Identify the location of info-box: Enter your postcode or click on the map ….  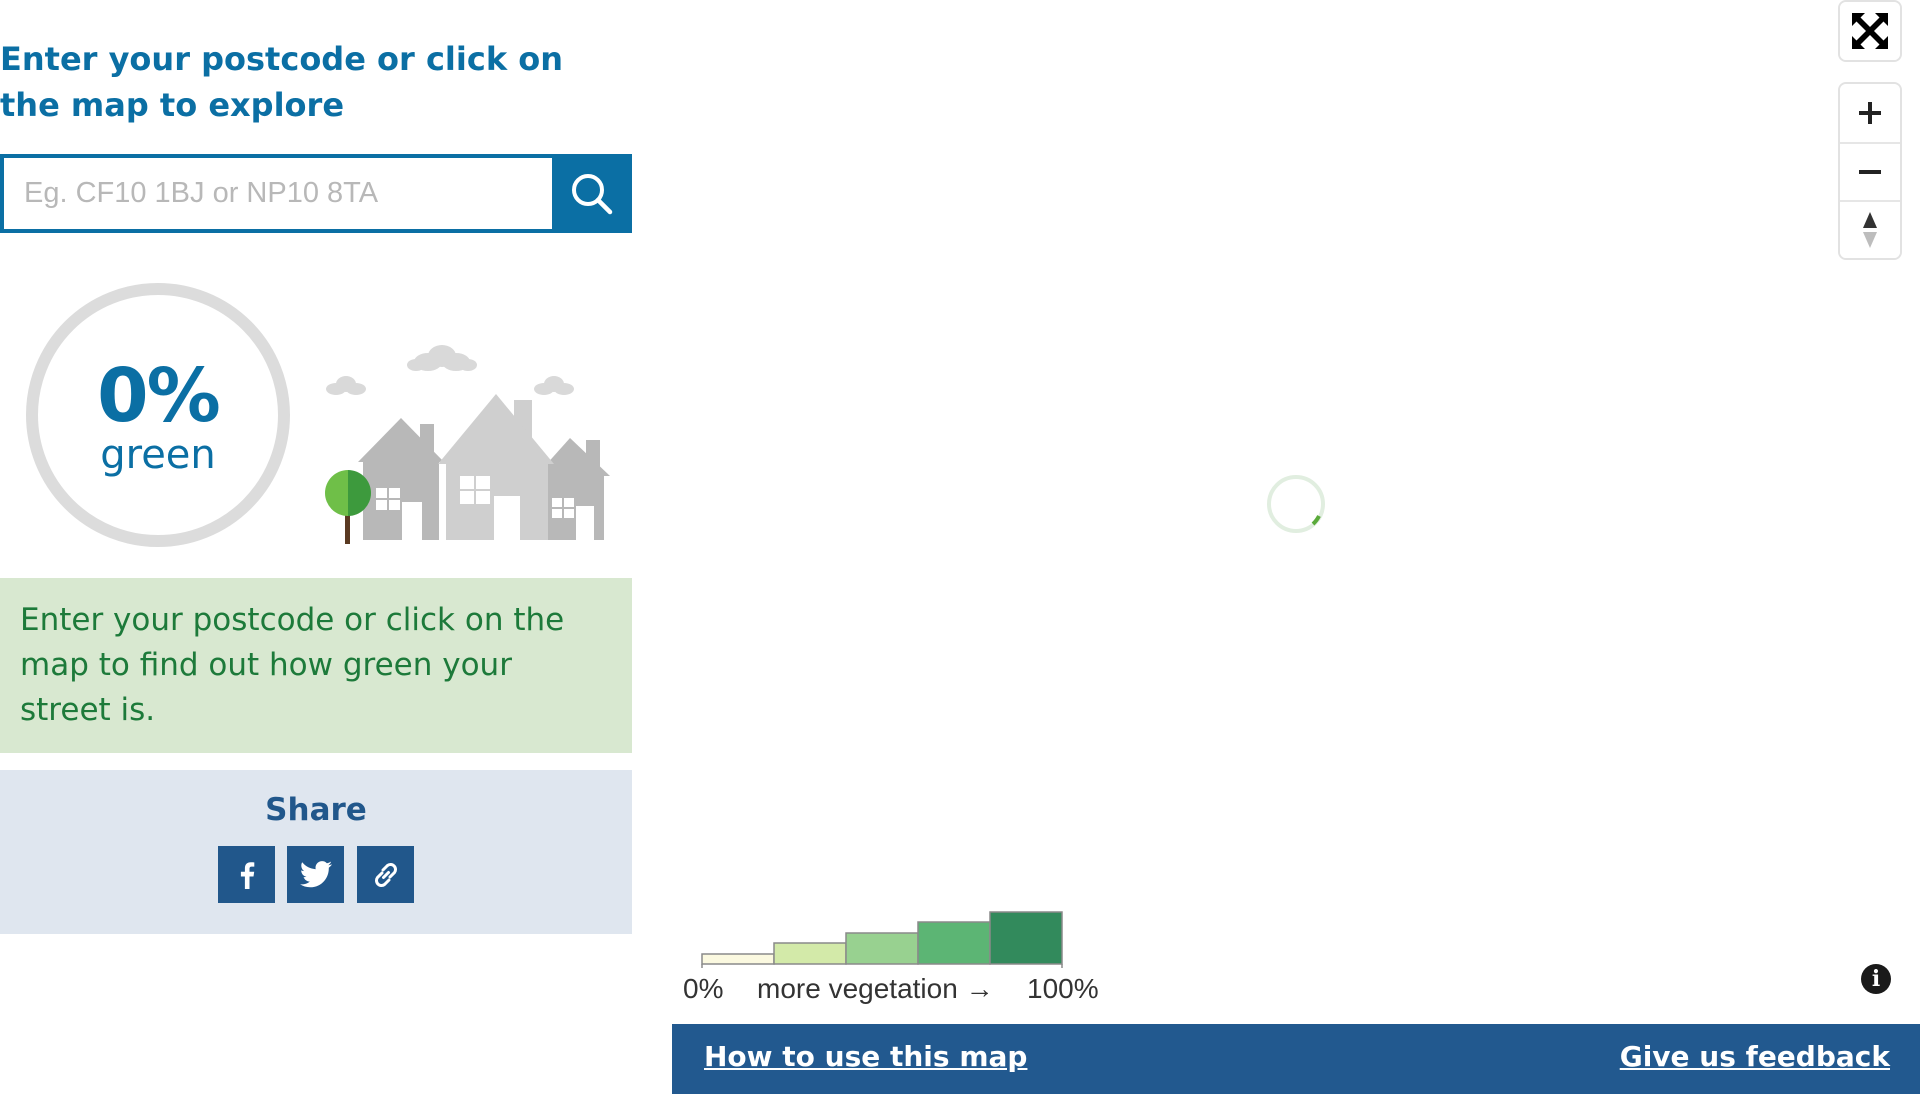
(316, 665).